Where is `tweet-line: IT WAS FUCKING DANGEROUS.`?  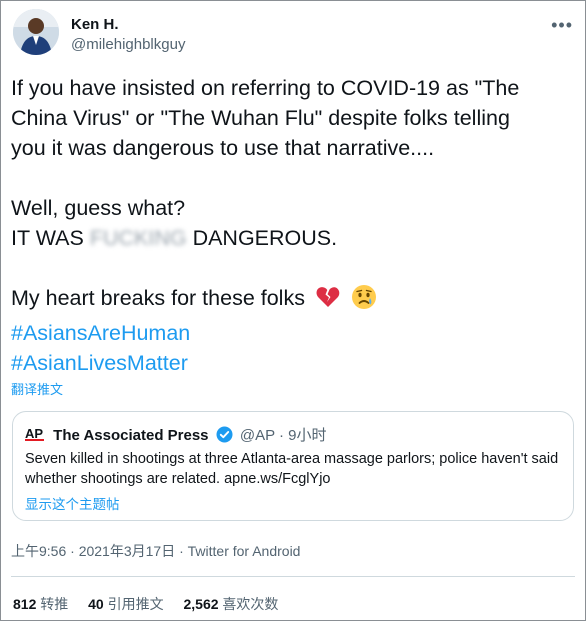
tweet-line: IT WAS FUCKING DANGEROUS. is located at coordinates (174, 238).